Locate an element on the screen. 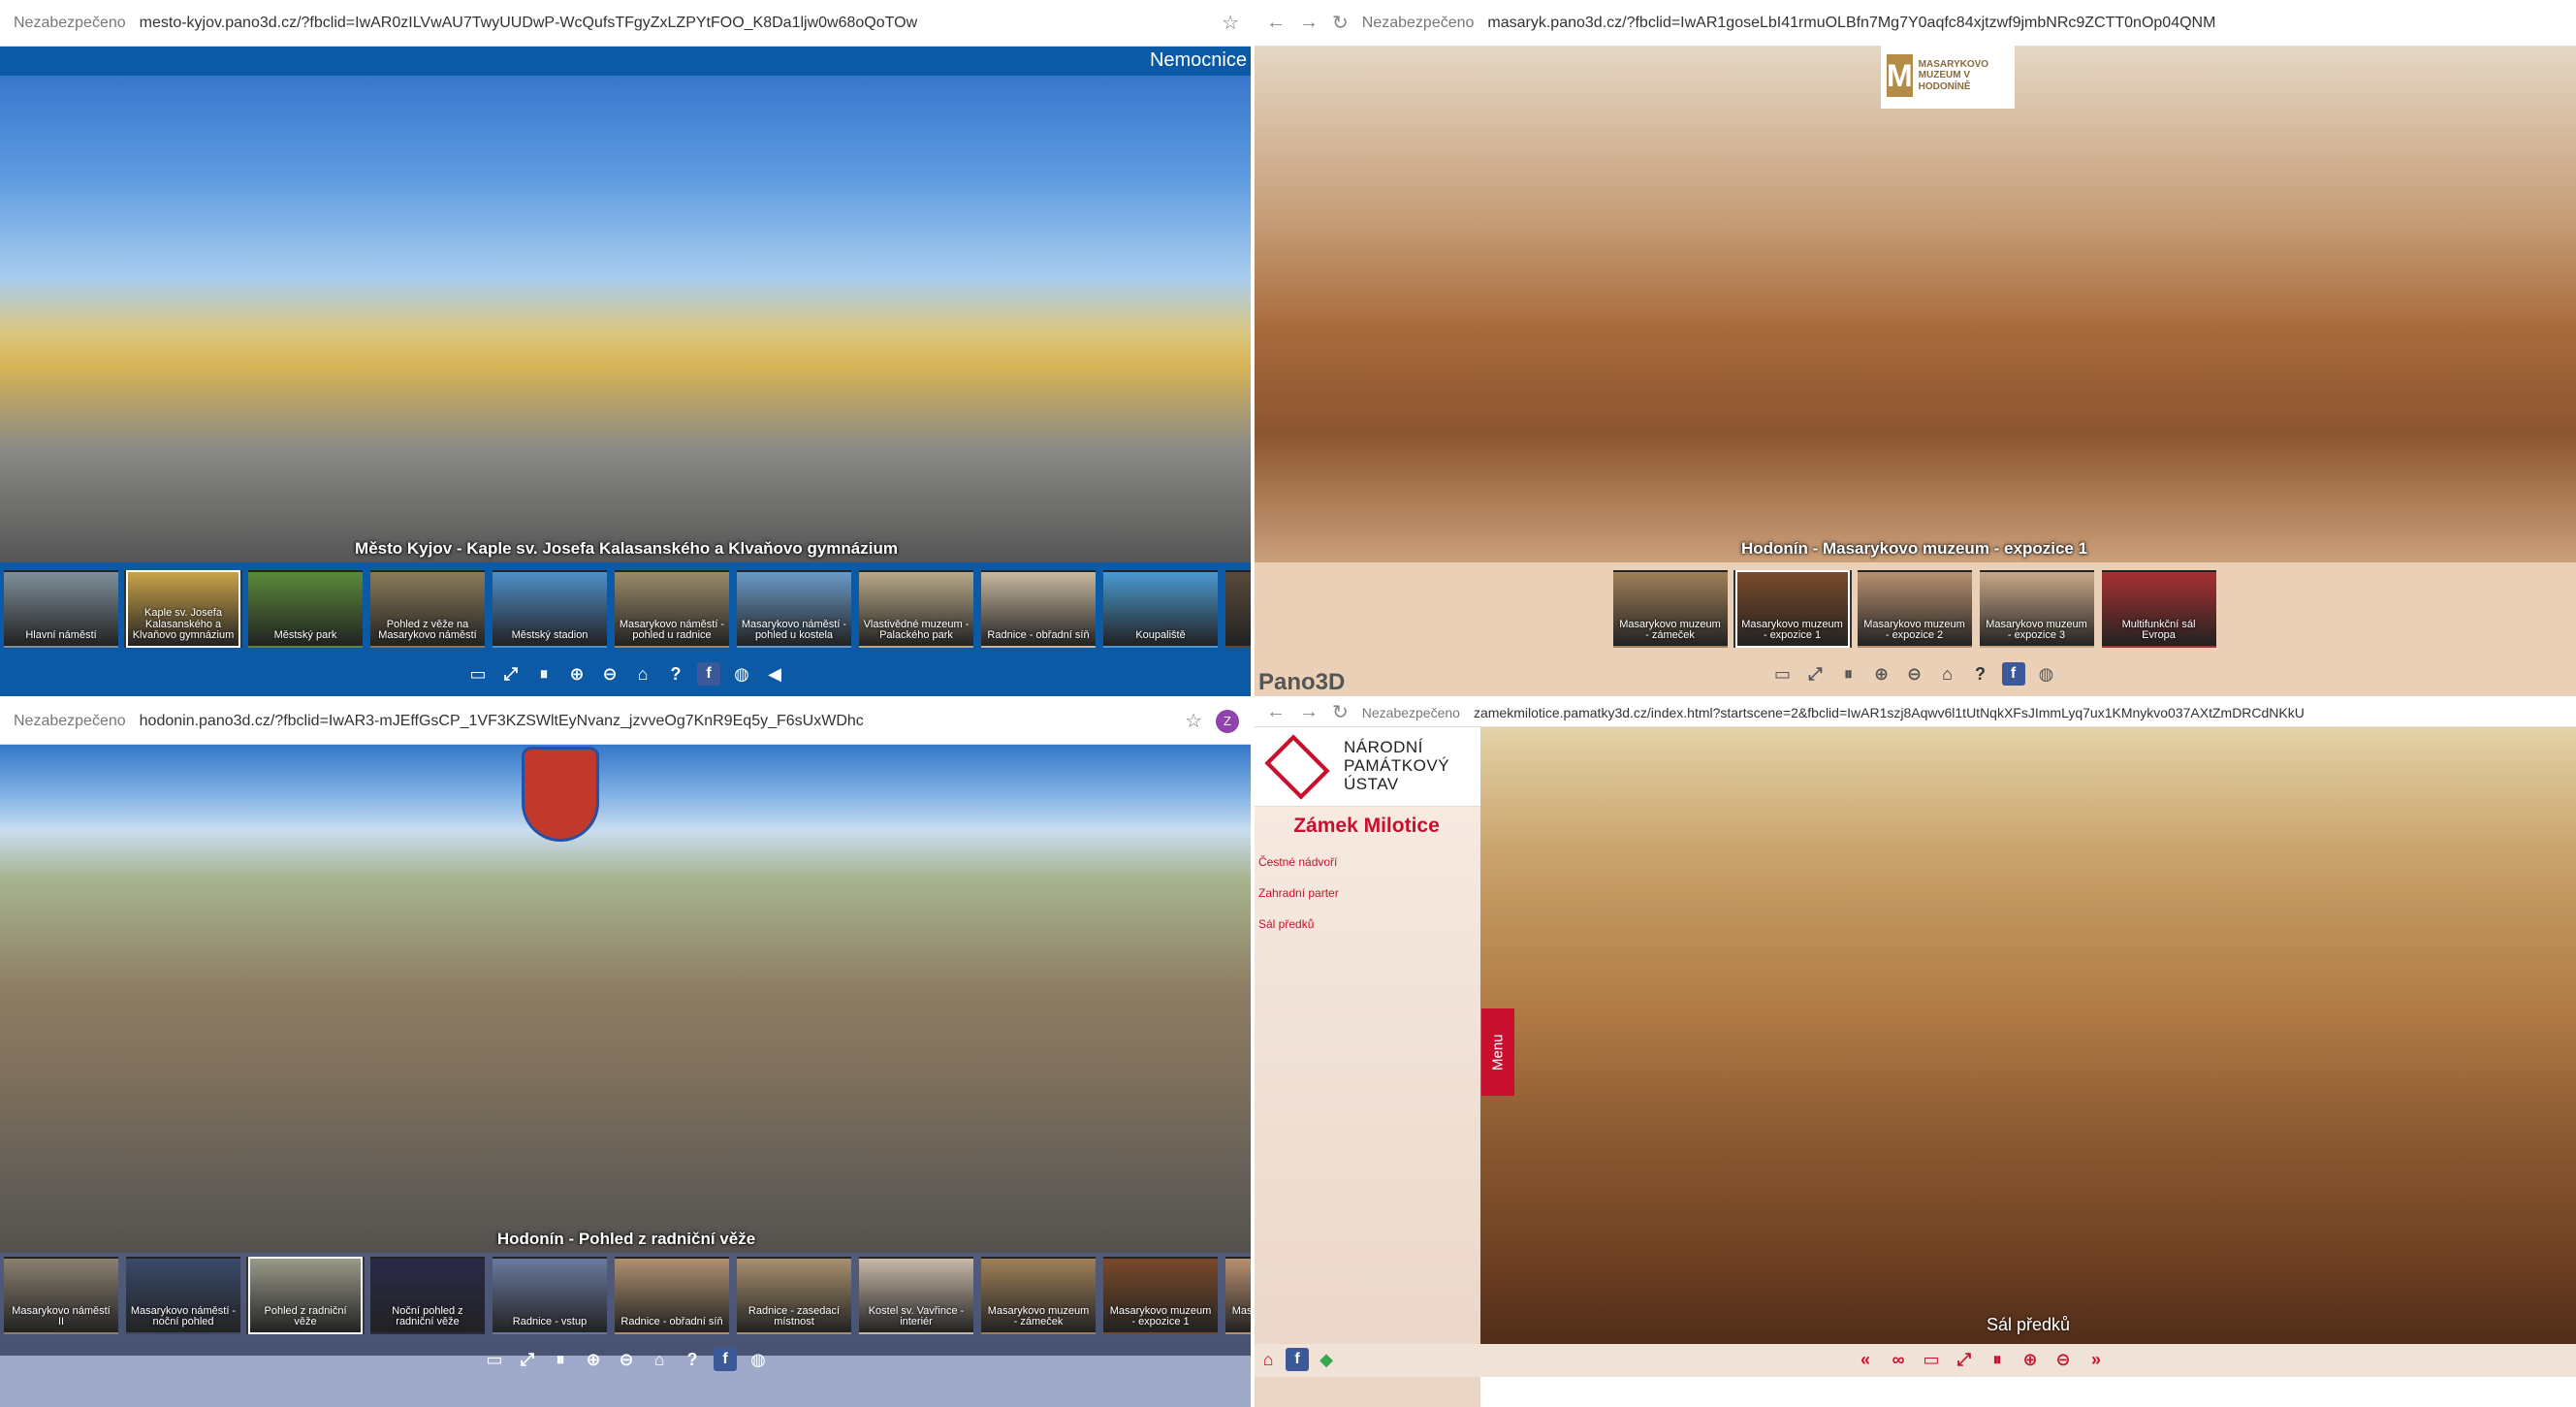 The height and width of the screenshot is (1407, 2576). menu-toggle-tab: Menu is located at coordinates (1497, 1052).